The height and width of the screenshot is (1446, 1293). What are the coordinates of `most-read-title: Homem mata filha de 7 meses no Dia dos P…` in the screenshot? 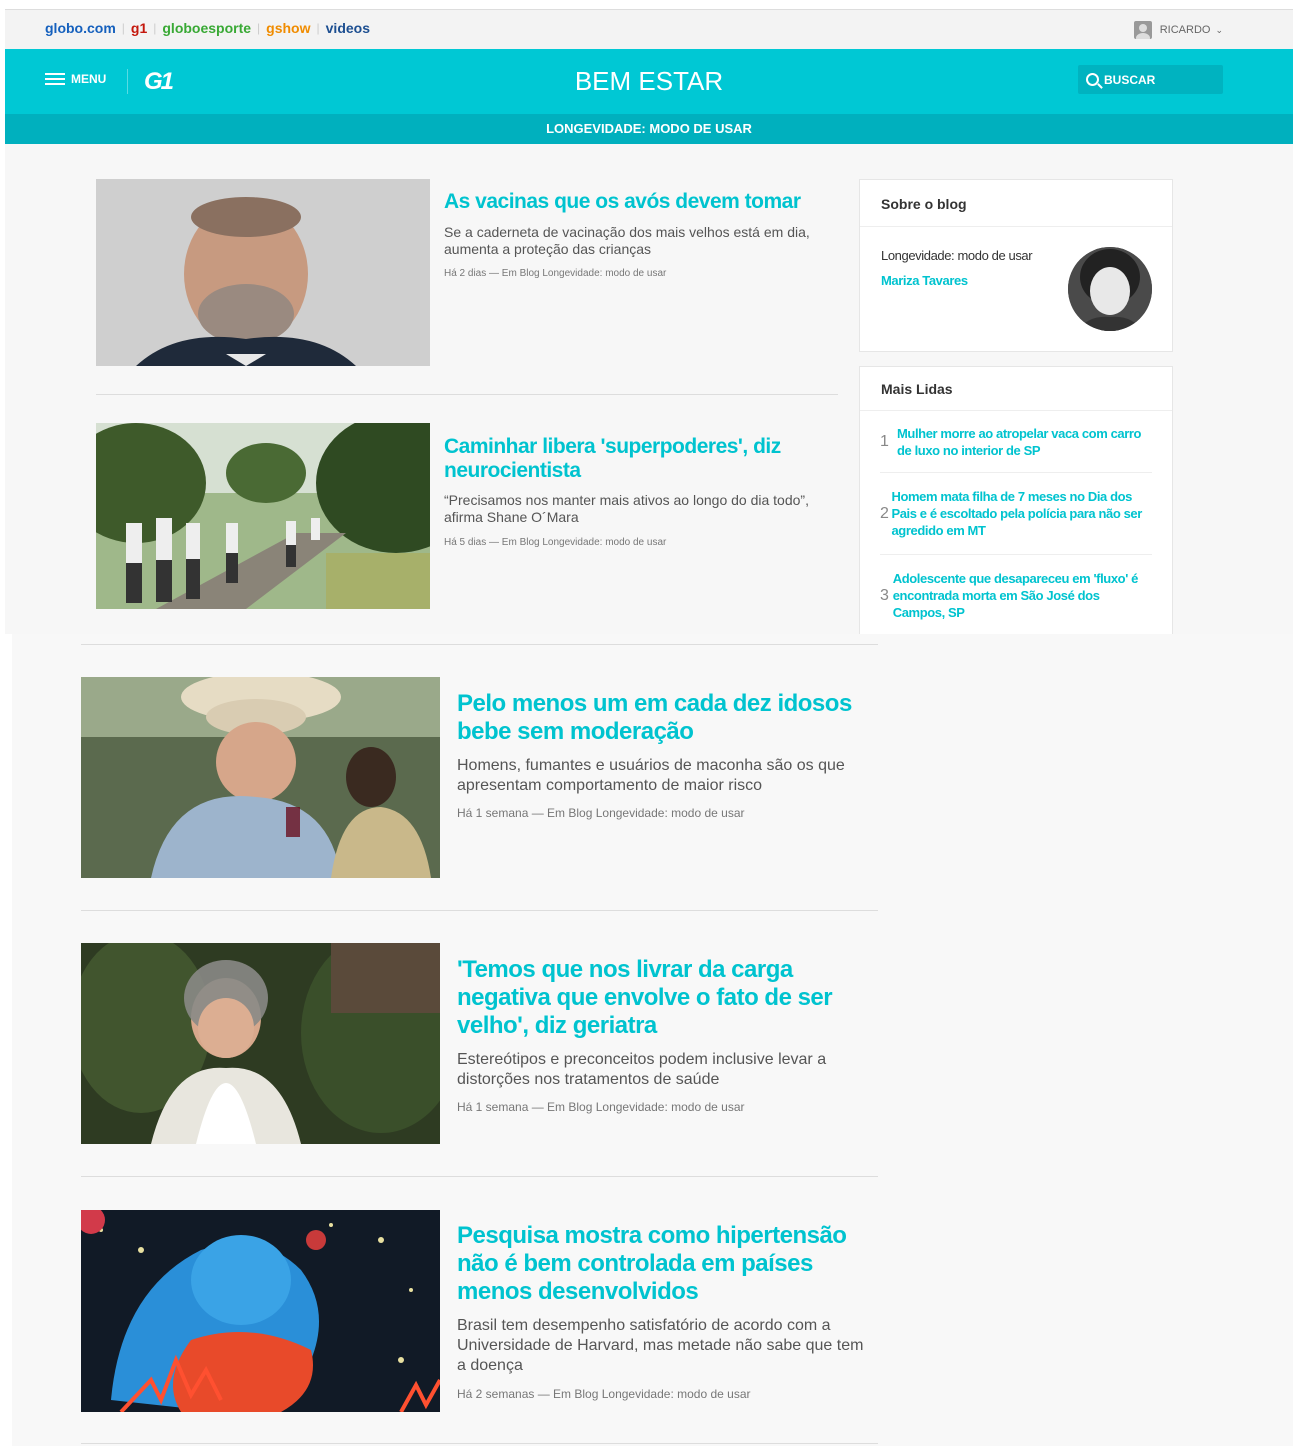 It's located at (1021, 513).